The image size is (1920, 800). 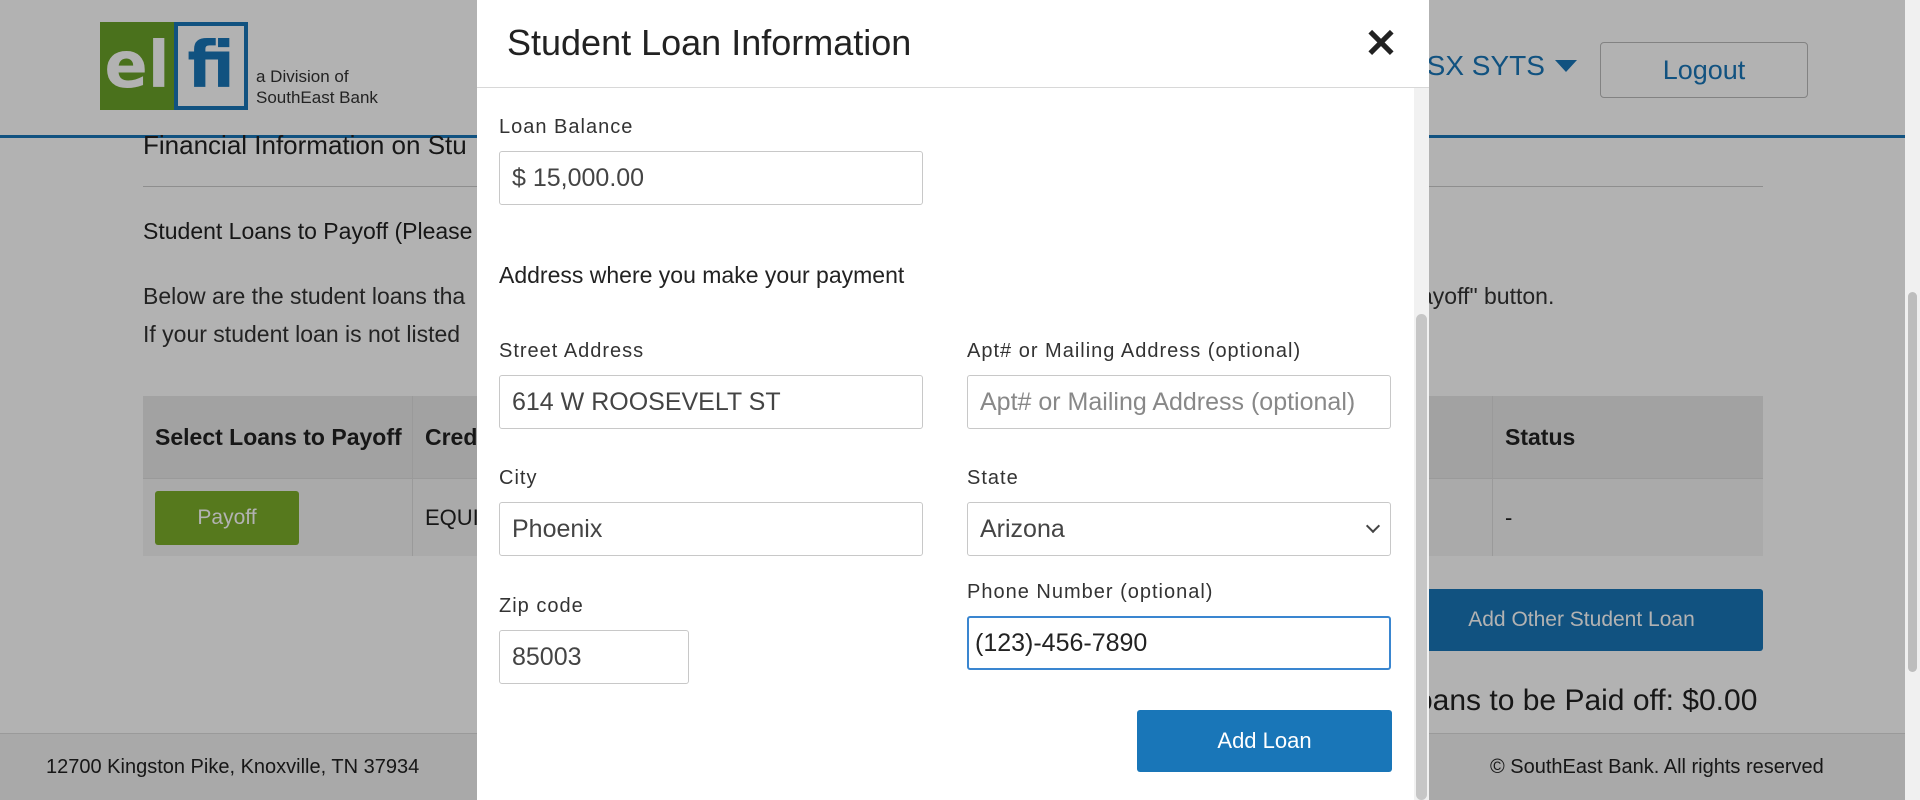 I want to click on payment-address-heading: Address where you make your payment, so click(x=702, y=275).